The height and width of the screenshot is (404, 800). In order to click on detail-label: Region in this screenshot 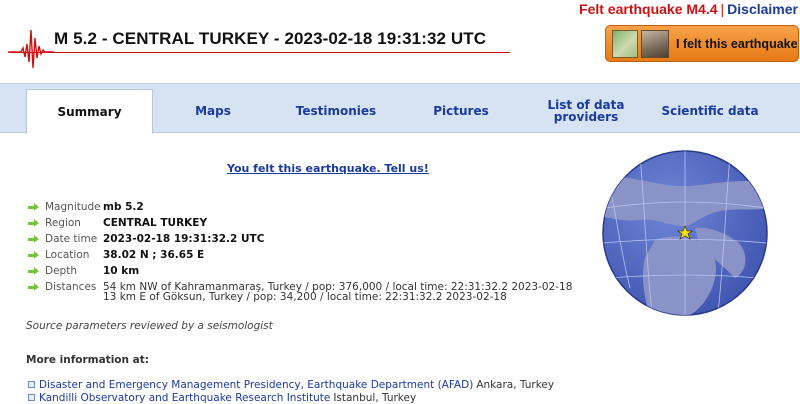, I will do `click(63, 223)`.